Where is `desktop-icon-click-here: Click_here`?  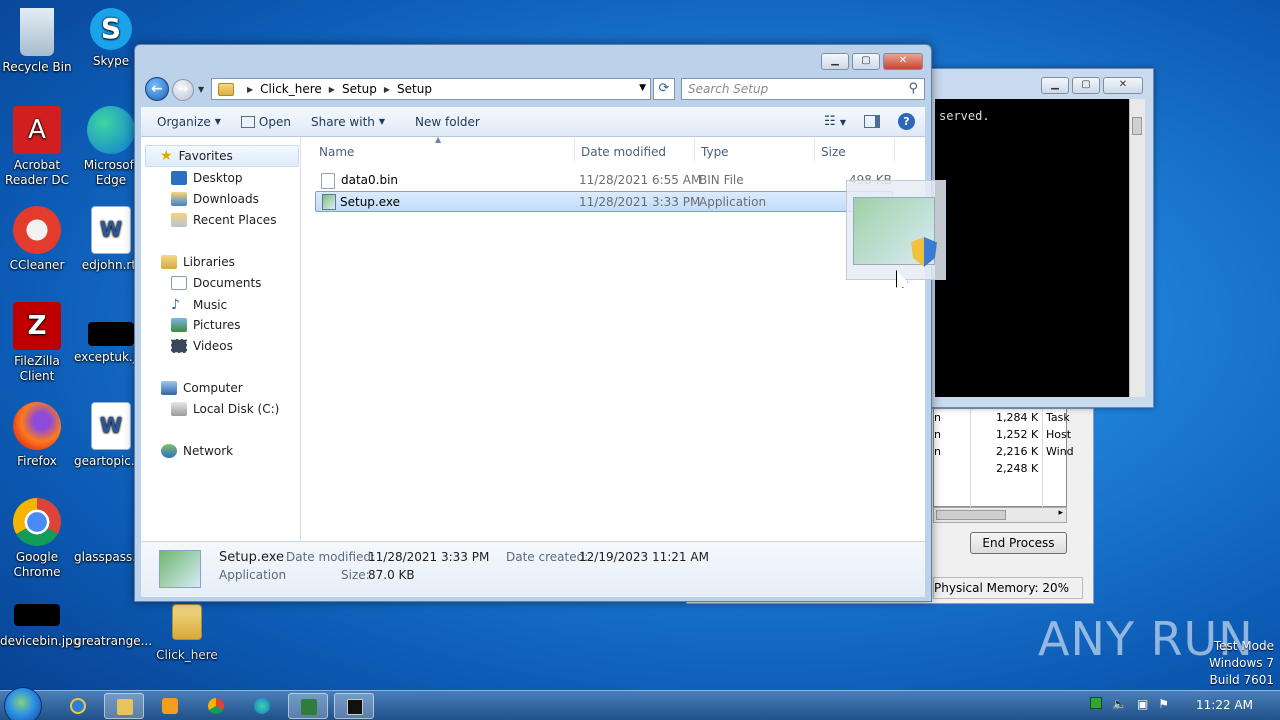 desktop-icon-click-here: Click_here is located at coordinates (187, 633).